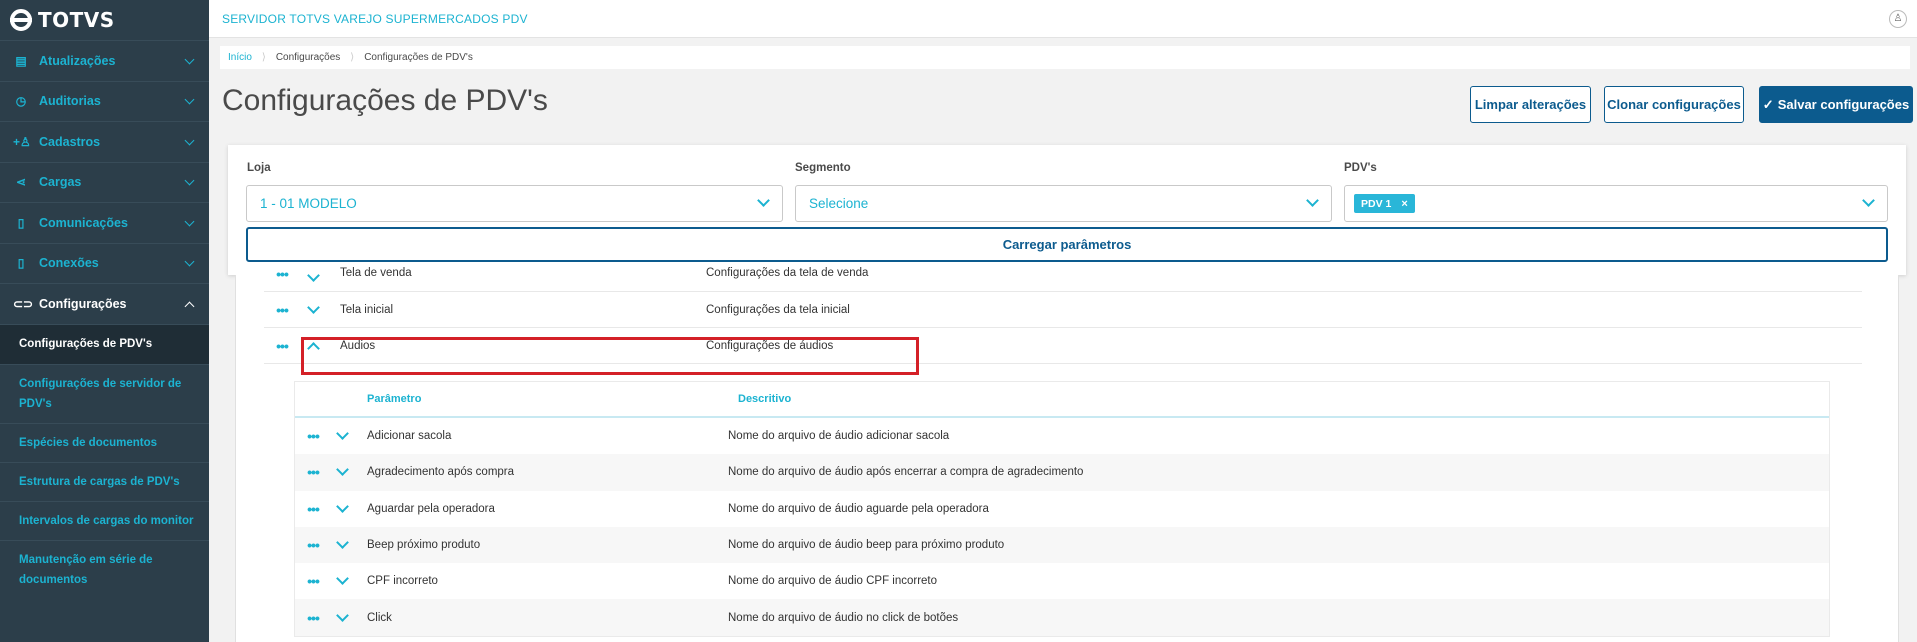 The height and width of the screenshot is (642, 1917). Describe the element at coordinates (514, 203) in the screenshot. I see `loja-select: 1 - 01 MODELO` at that location.